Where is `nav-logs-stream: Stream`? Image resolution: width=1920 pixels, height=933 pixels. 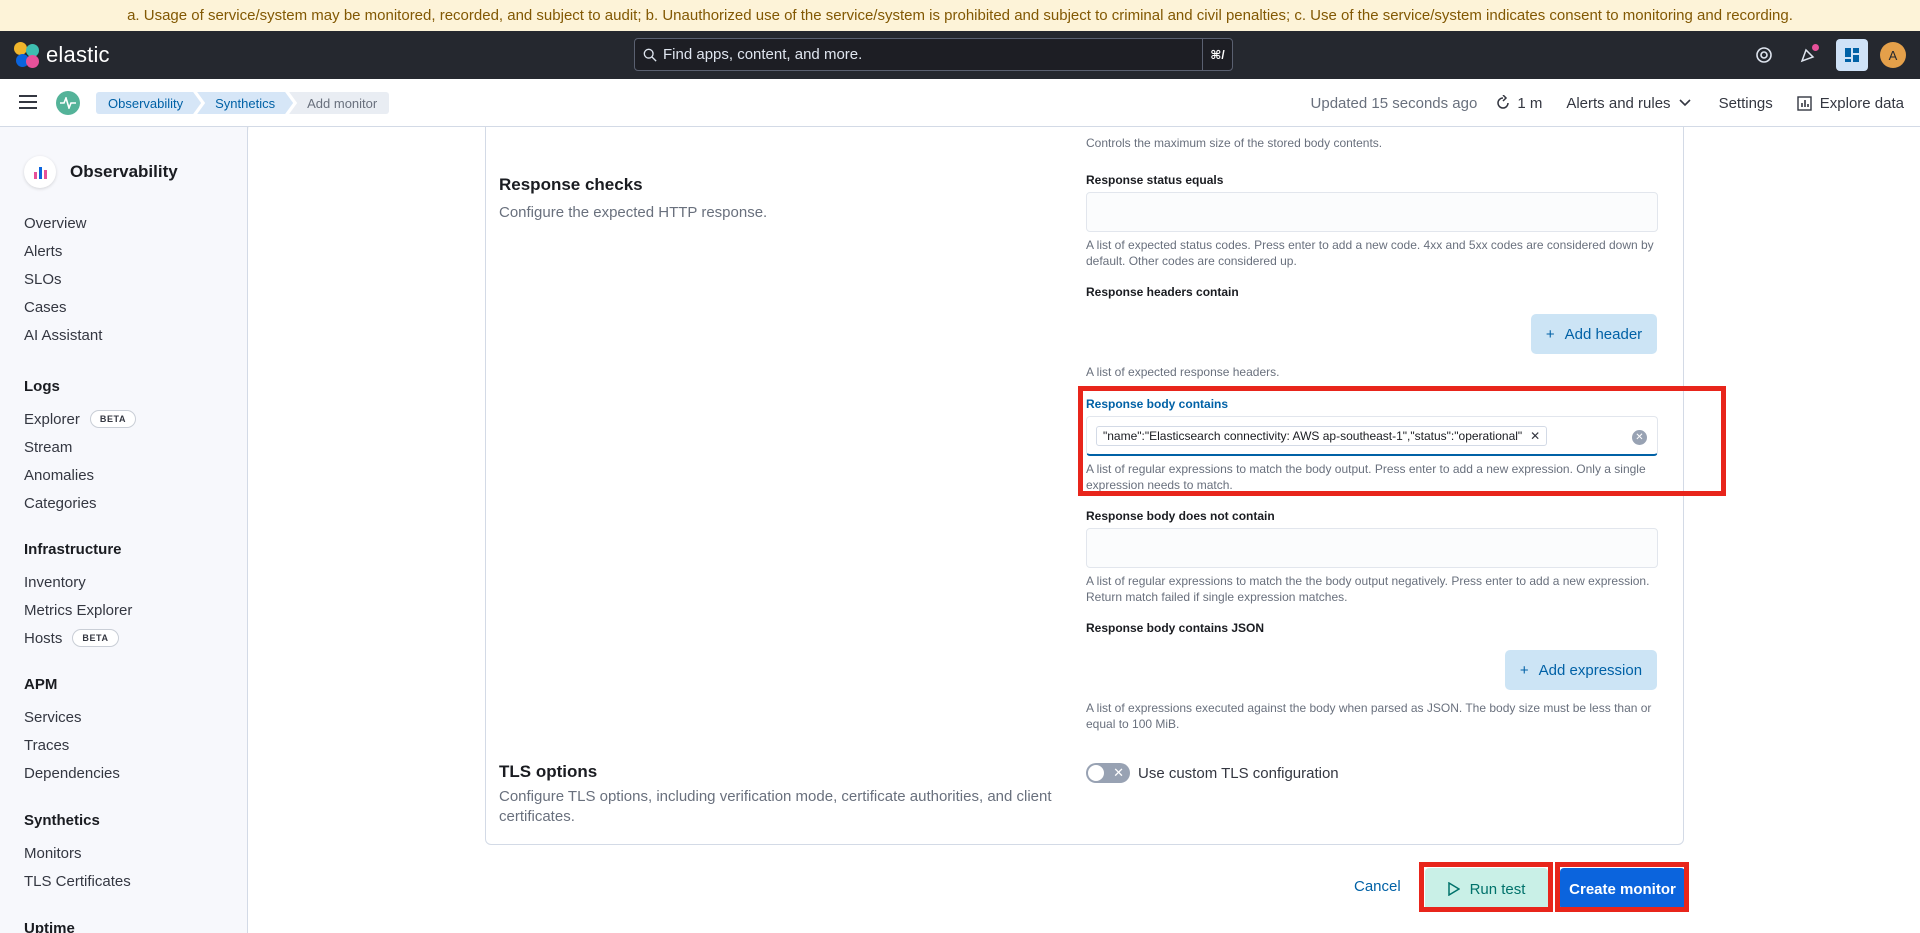
nav-logs-stream: Stream is located at coordinates (80, 447).